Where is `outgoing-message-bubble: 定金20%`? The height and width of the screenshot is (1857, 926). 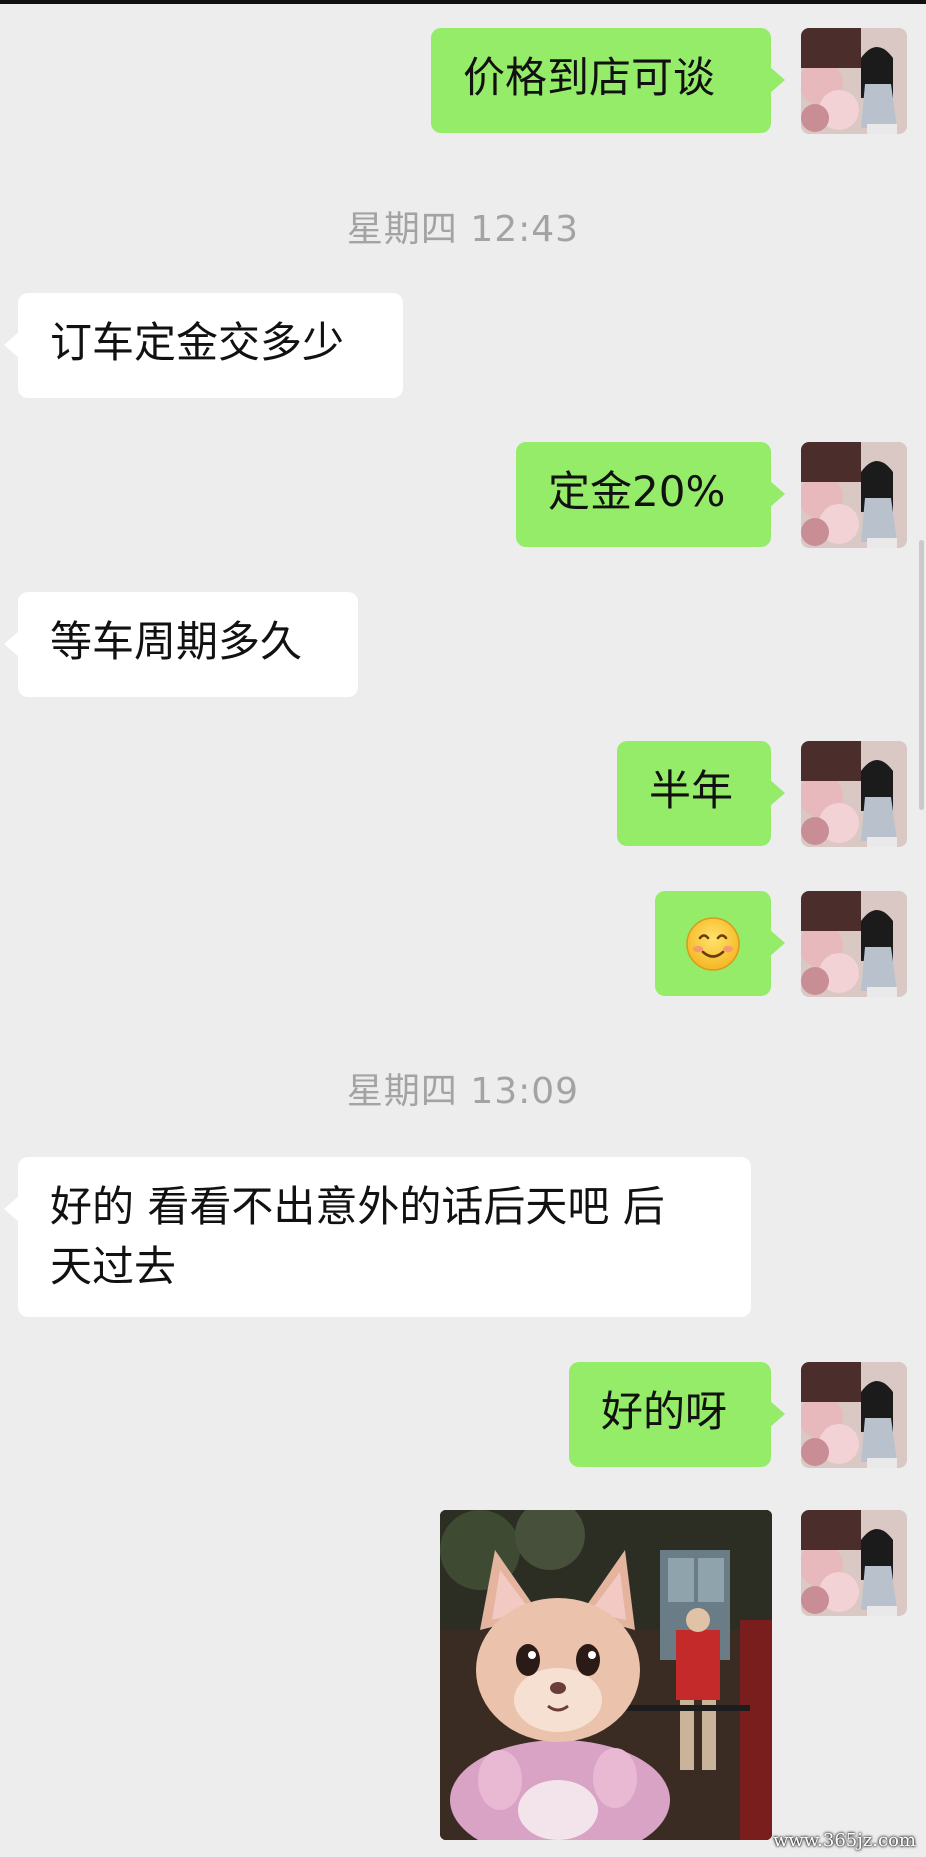
outgoing-message-bubble: 定金20% is located at coordinates (650, 494).